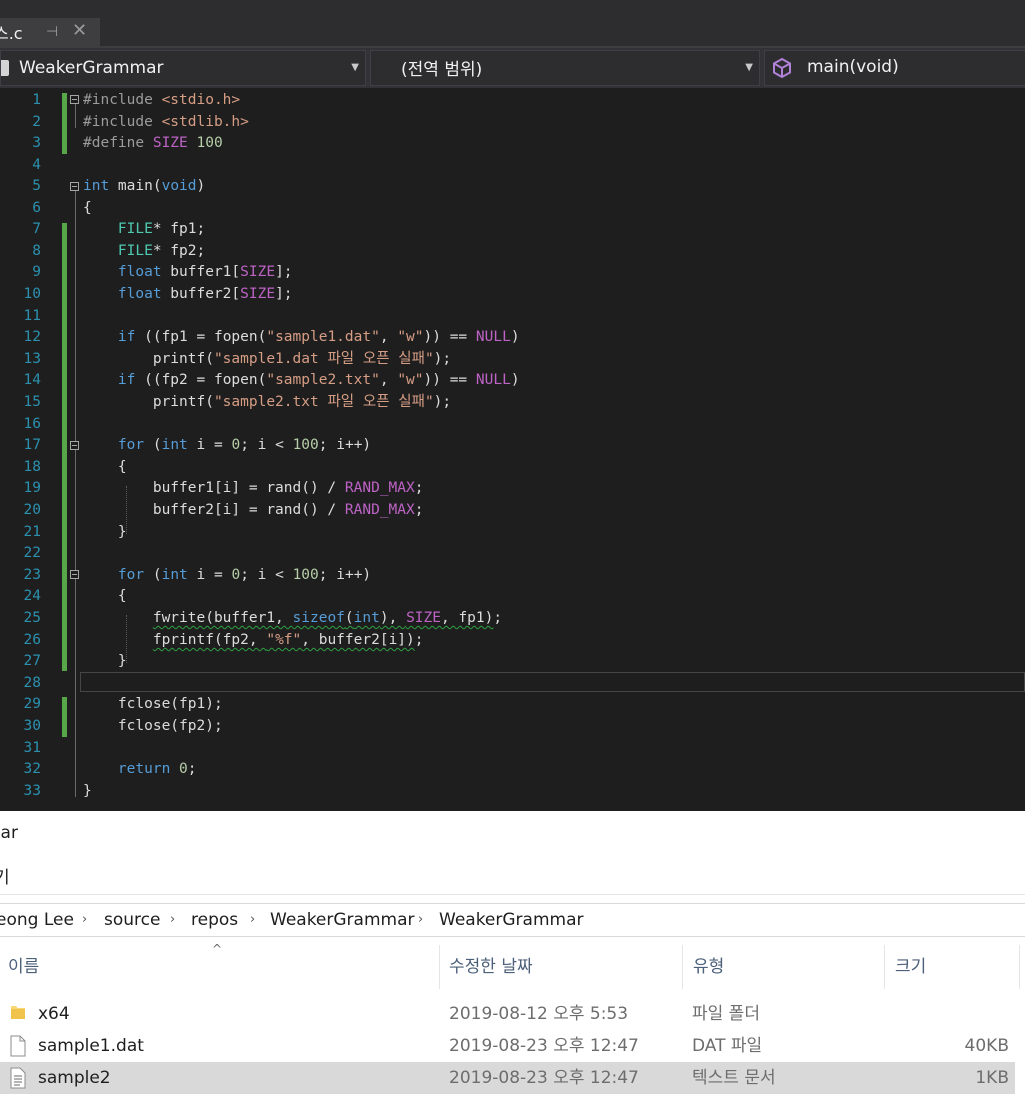  What do you see at coordinates (183, 68) in the screenshot?
I see `project-dropdown: WeakerGrammar ▼` at bounding box center [183, 68].